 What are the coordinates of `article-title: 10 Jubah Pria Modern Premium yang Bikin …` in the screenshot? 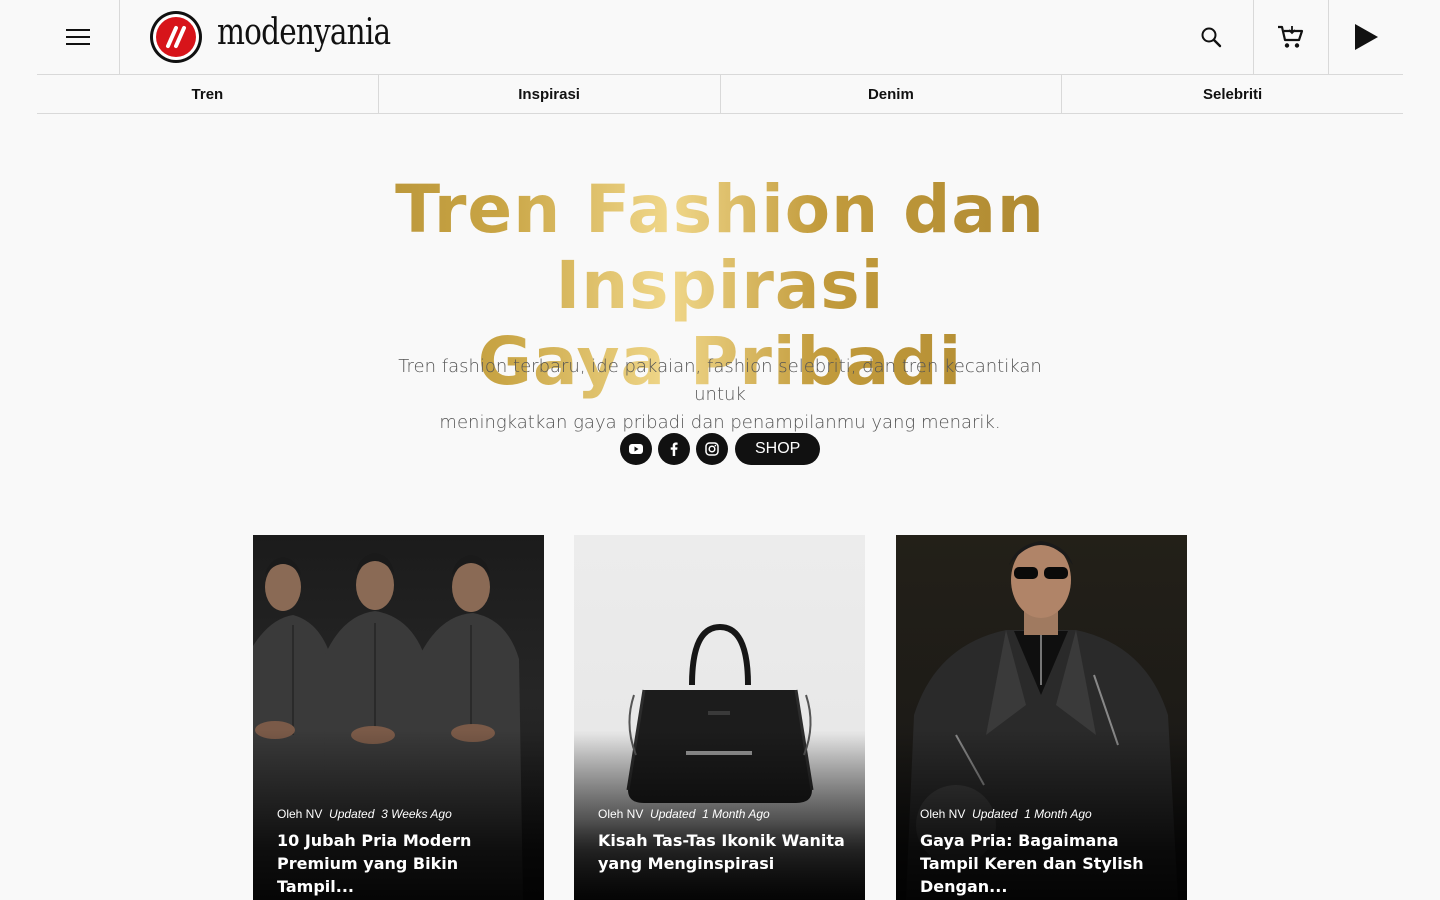 It's located at (402, 863).